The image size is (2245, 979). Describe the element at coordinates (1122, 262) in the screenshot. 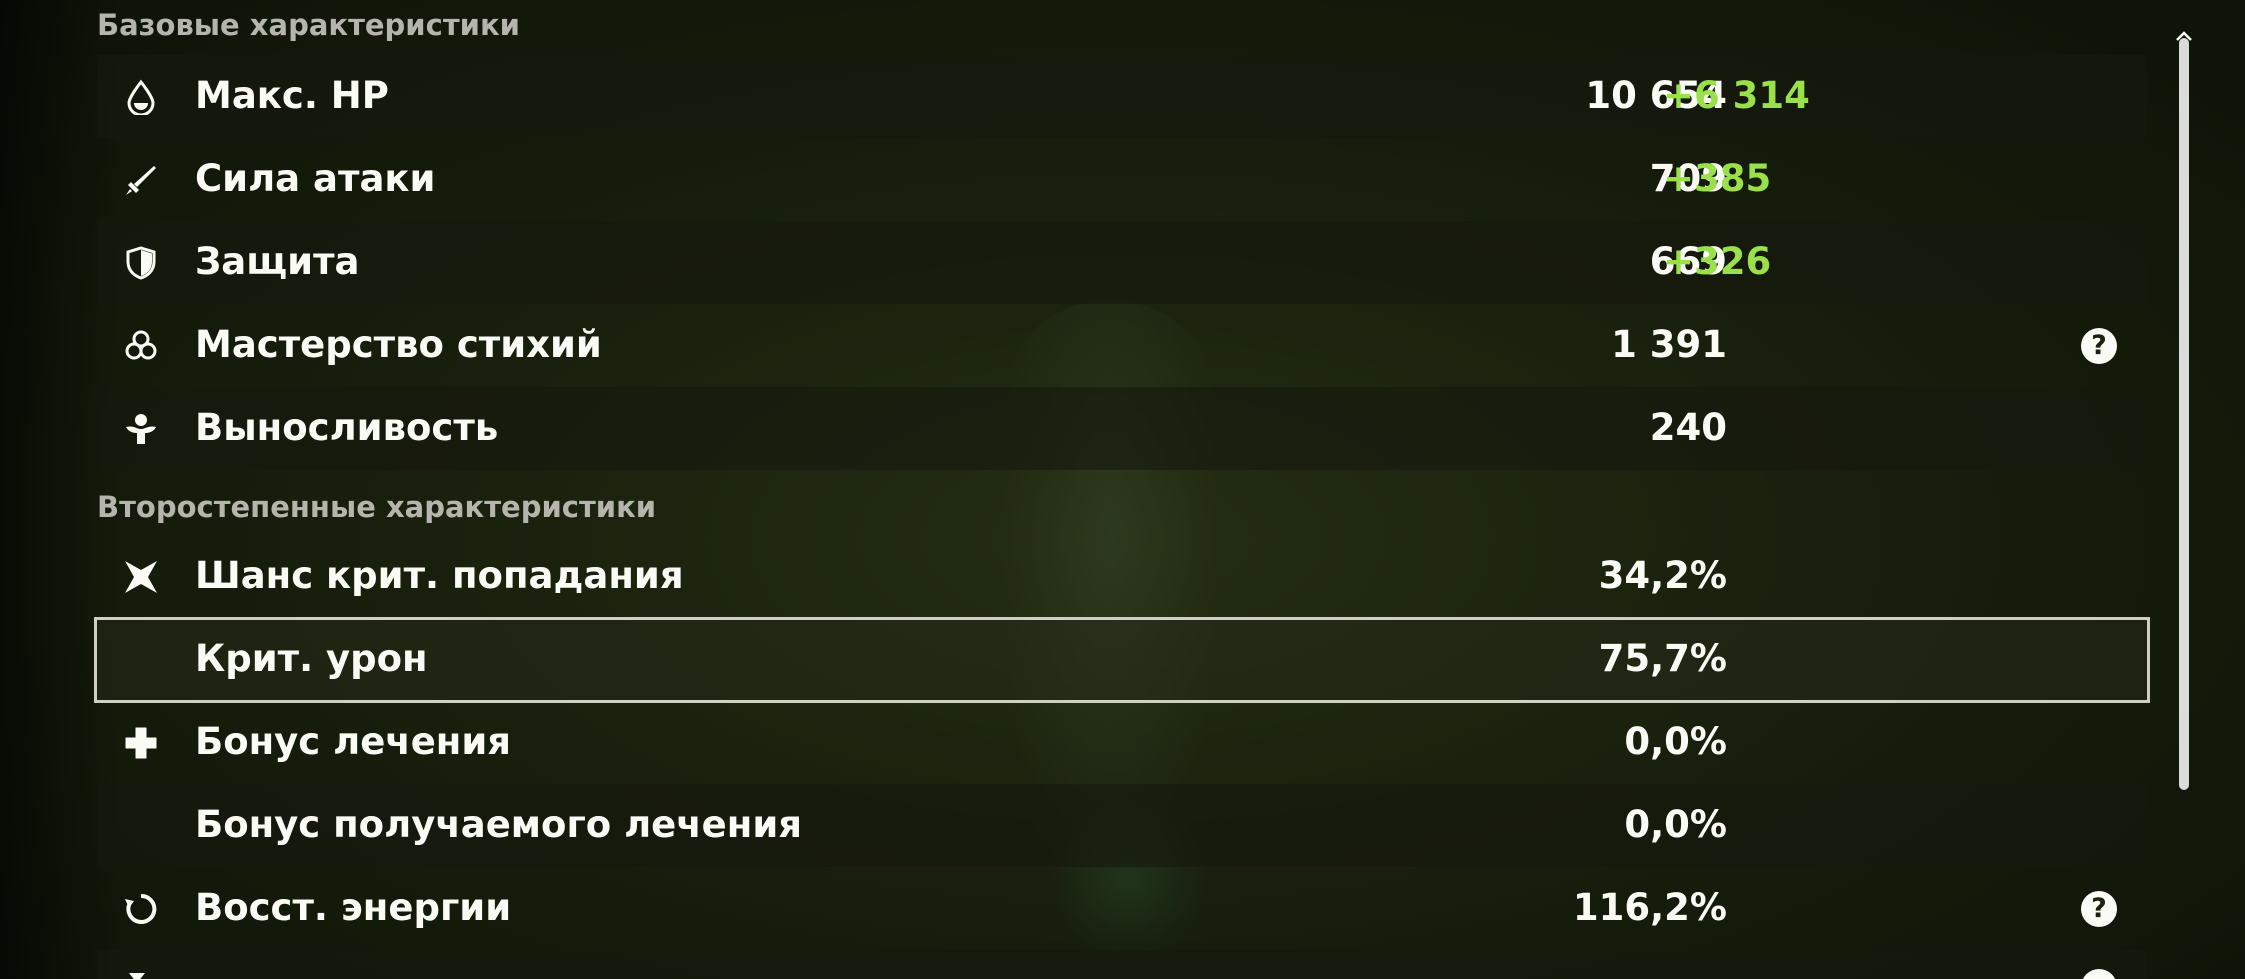

I see `stat-row-defense: Защита 669 +326` at that location.